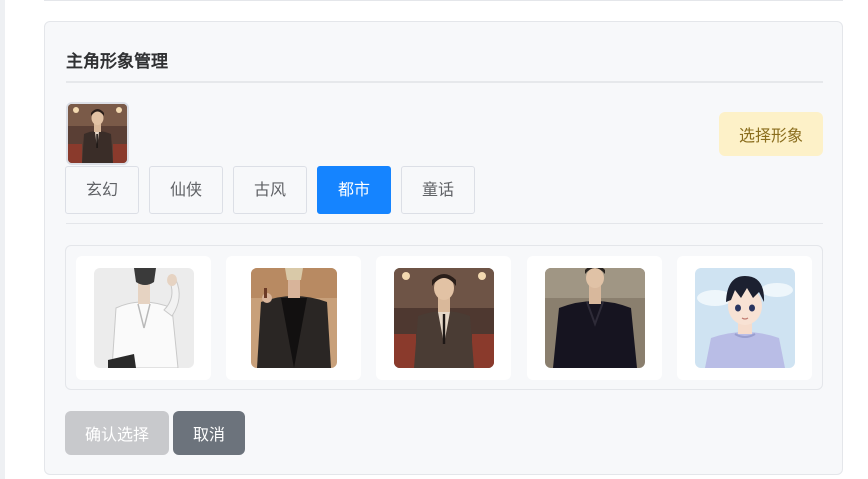 The image size is (868, 479). I want to click on black-shirt-man-icon, so click(595, 318).